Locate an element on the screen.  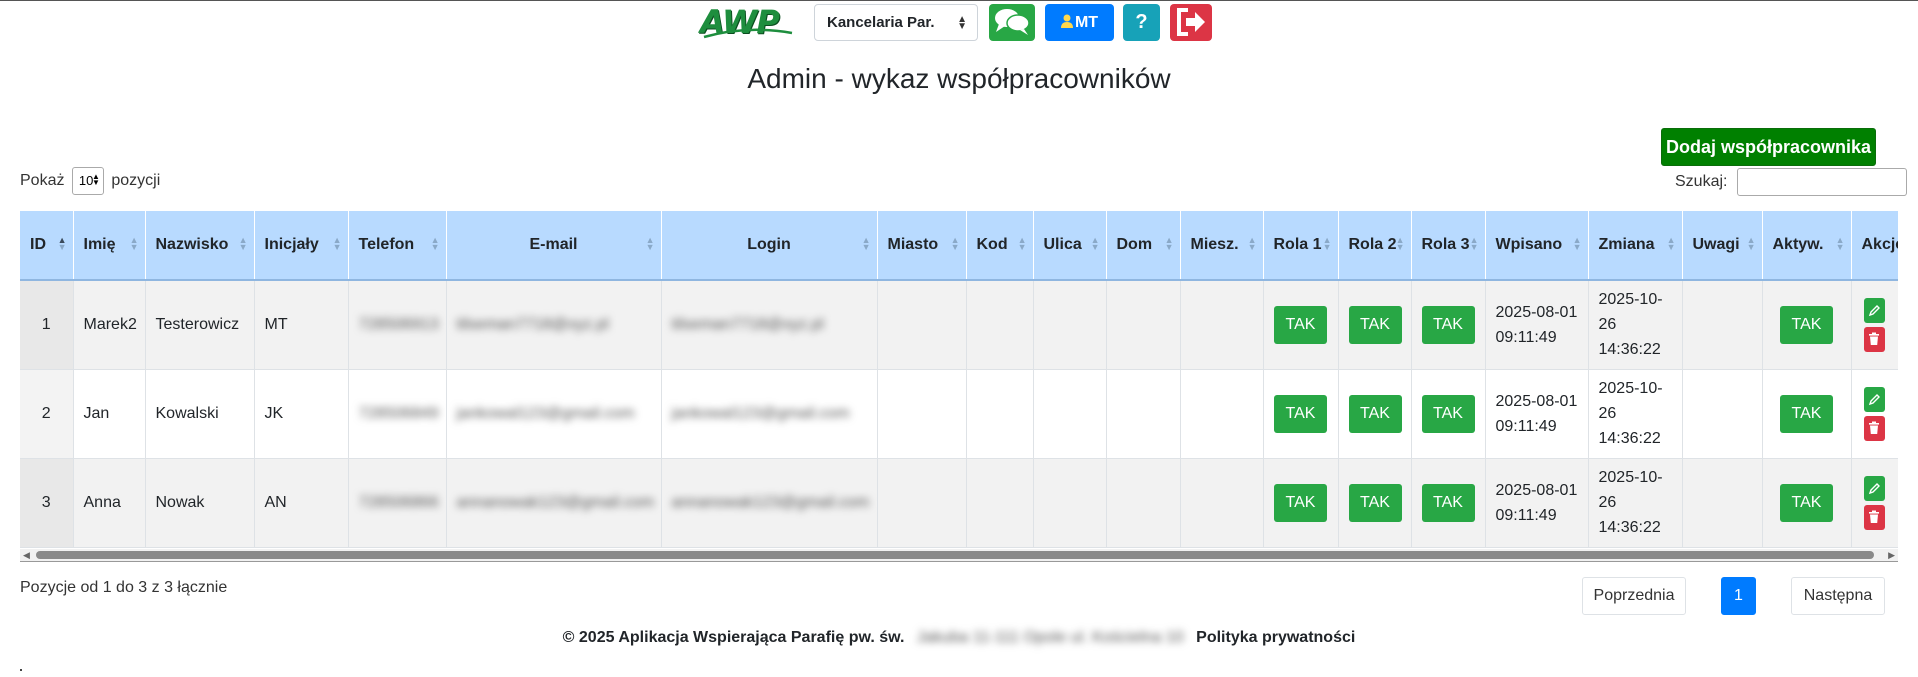
cell-postcode is located at coordinates (1000, 325).